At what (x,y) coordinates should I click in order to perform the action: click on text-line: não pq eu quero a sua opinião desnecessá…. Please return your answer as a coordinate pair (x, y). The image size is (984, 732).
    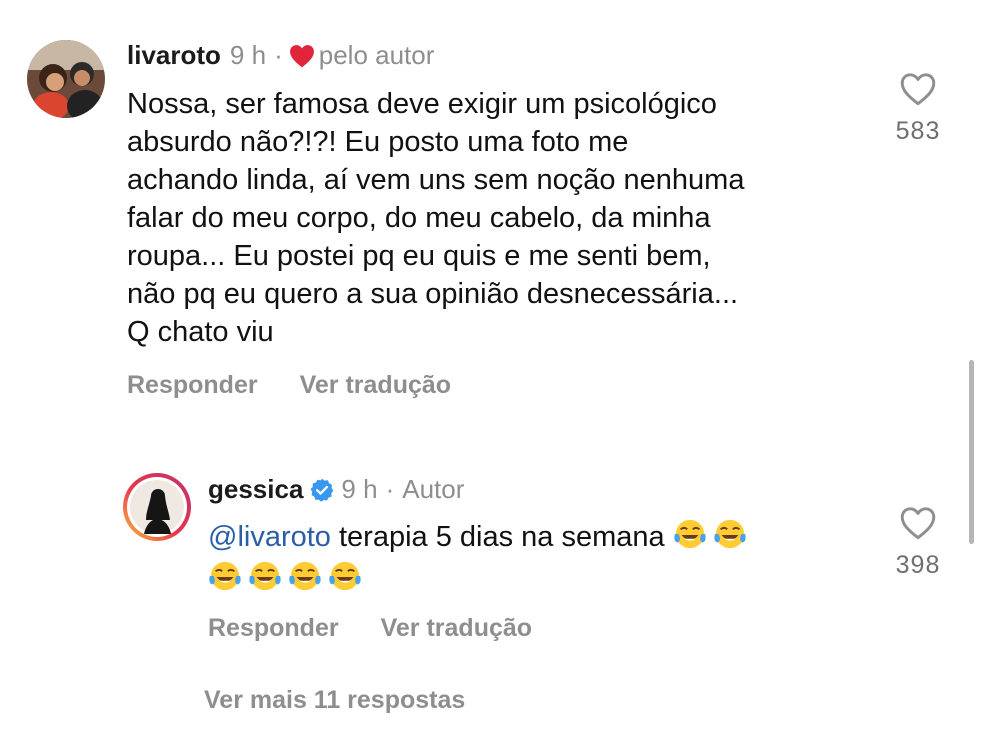
    Looking at the image, I should click on (433, 294).